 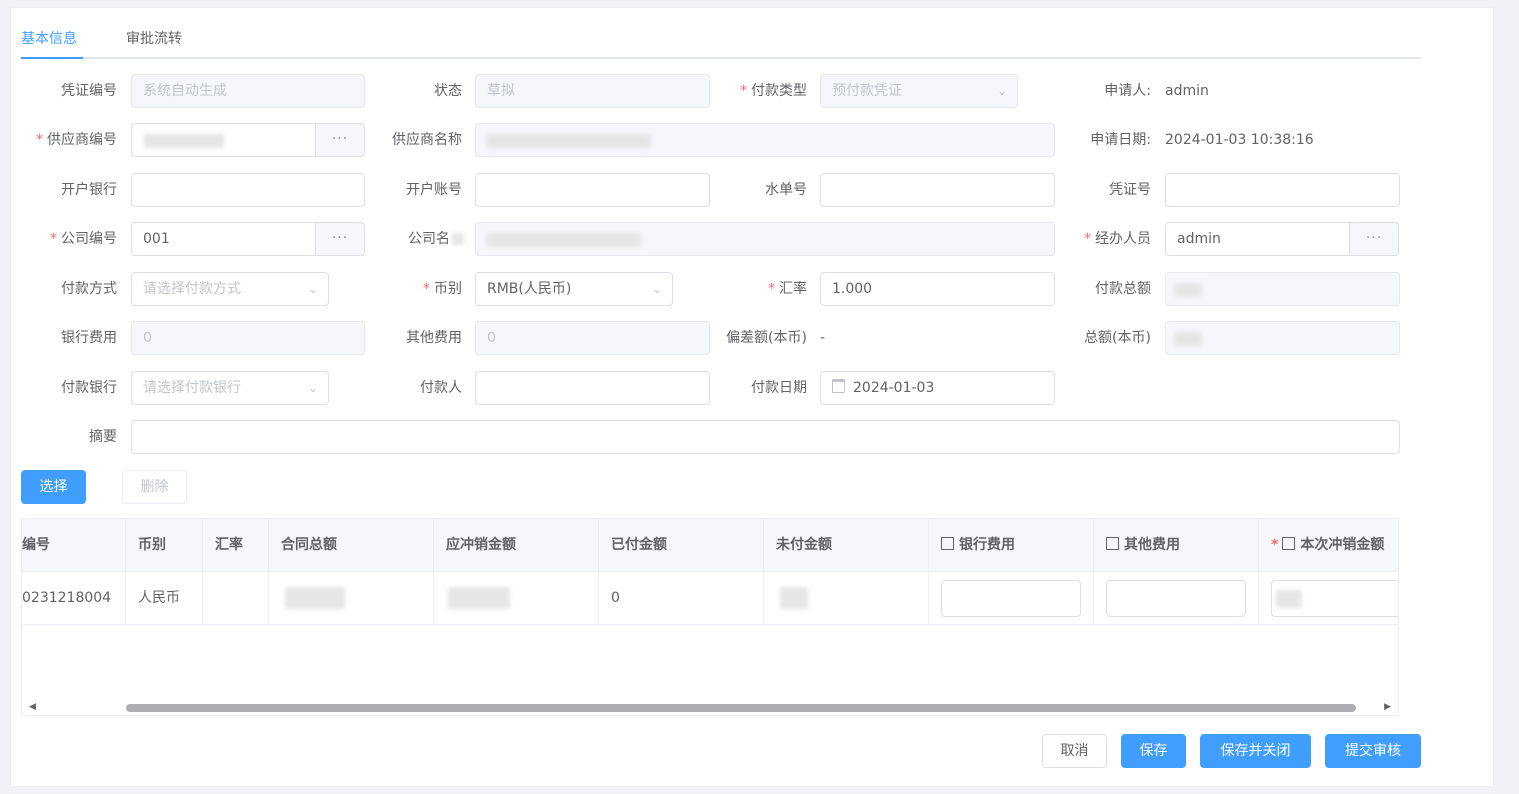 I want to click on cell-writeoff-amount, so click(x=516, y=598).